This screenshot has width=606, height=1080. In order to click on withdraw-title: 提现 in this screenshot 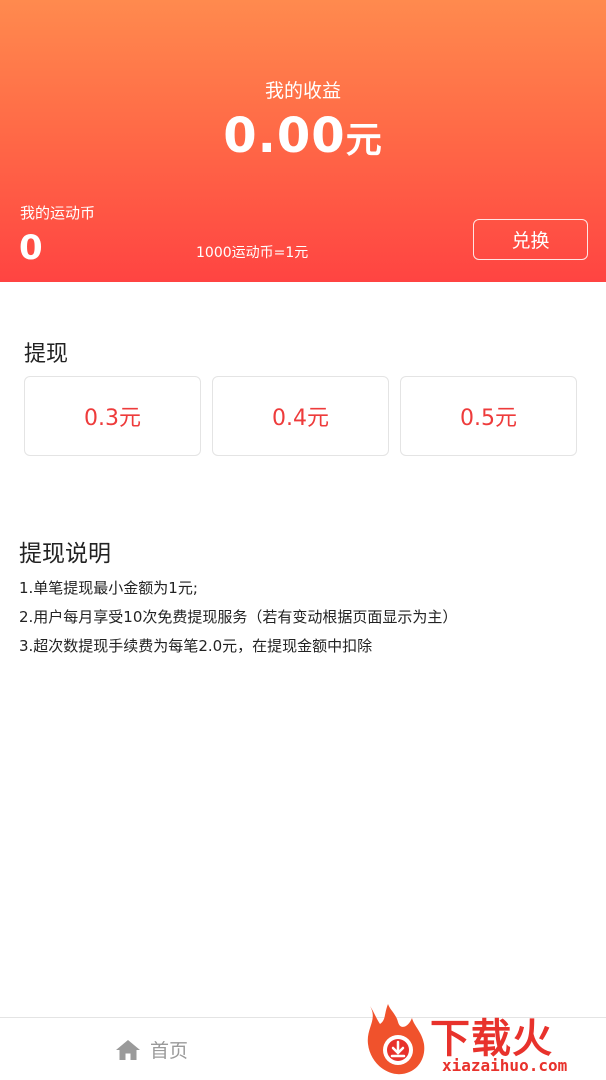, I will do `click(46, 354)`.